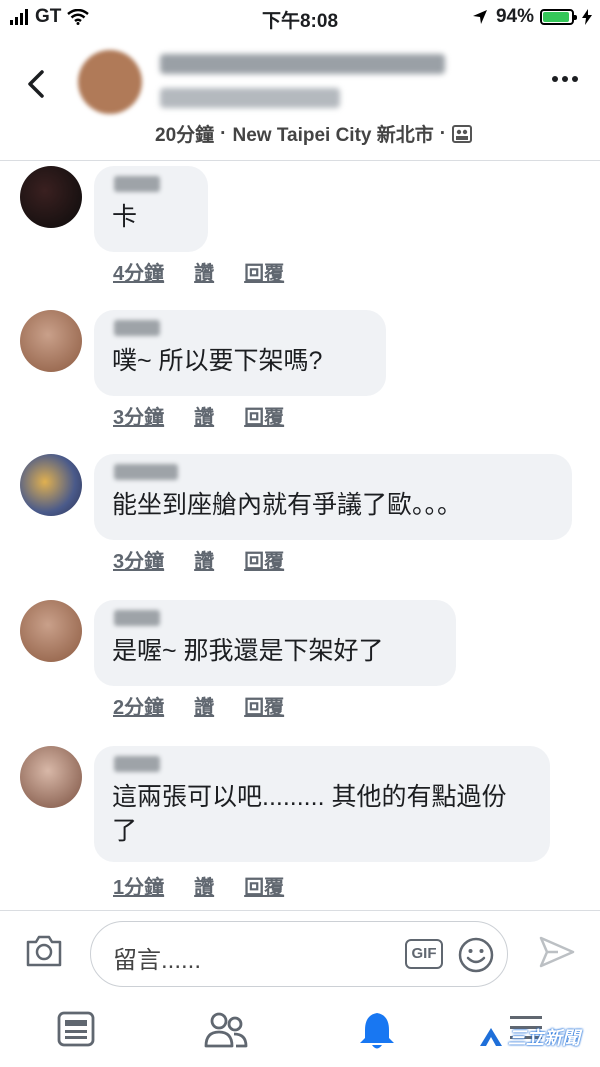 This screenshot has height=1067, width=600. Describe the element at coordinates (587, 17) in the screenshot. I see `charging-bolt-icon` at that location.